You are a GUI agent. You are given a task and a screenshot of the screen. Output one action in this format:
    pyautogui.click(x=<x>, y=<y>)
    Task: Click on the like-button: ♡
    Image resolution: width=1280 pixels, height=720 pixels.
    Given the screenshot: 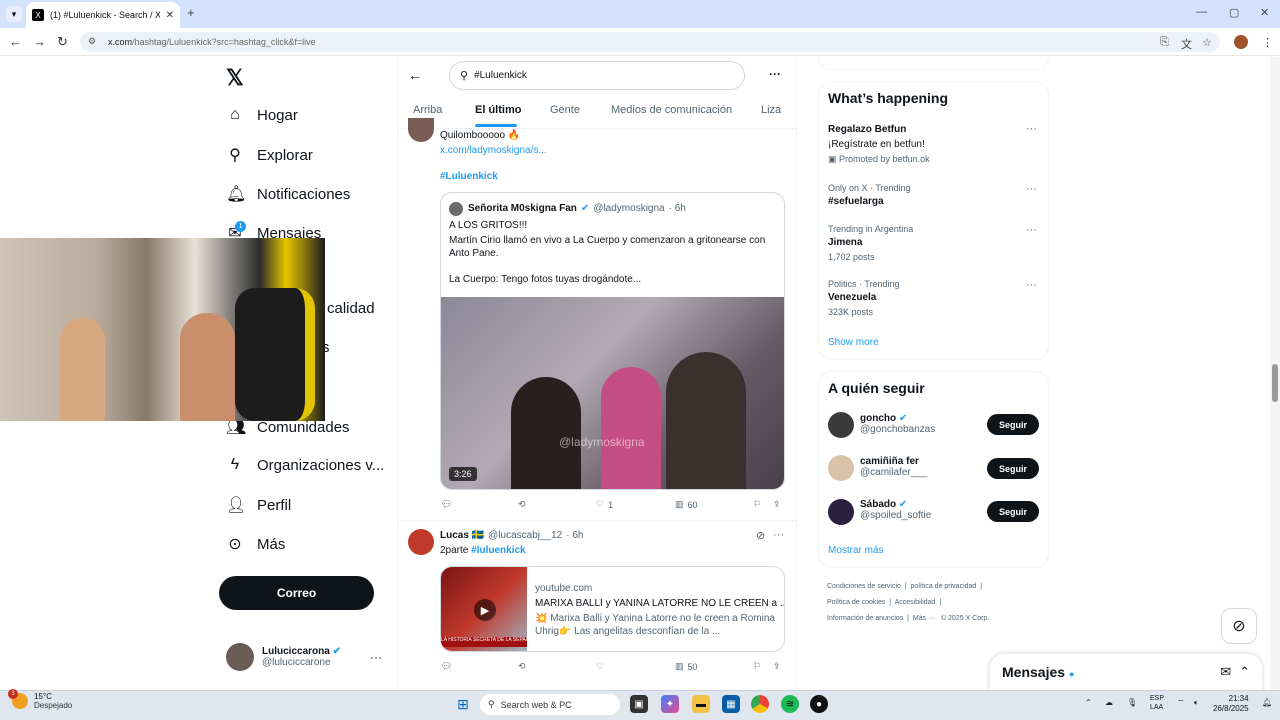 What is the action you would take?
    pyautogui.click(x=600, y=666)
    